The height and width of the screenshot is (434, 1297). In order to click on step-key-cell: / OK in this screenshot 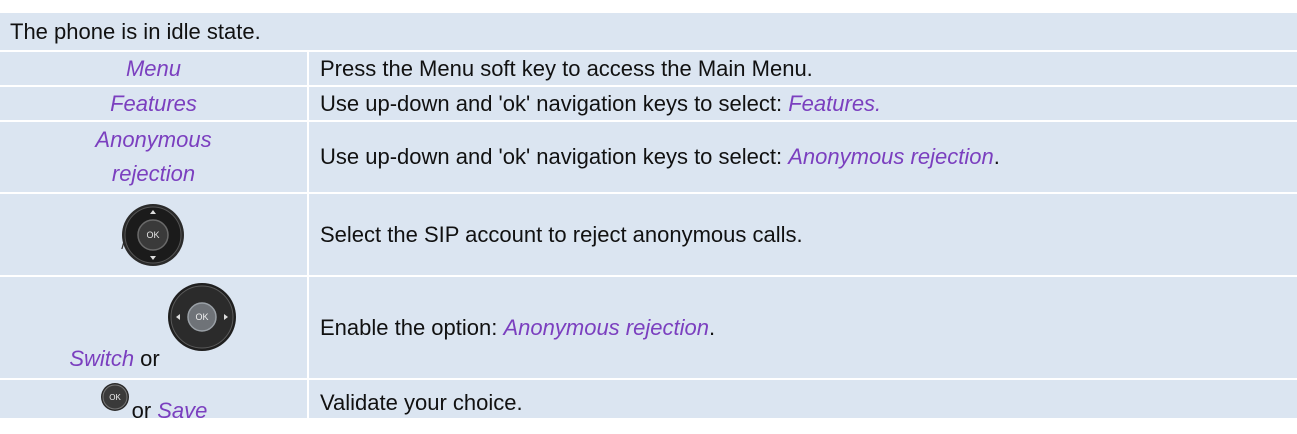, I will do `click(153, 234)`.